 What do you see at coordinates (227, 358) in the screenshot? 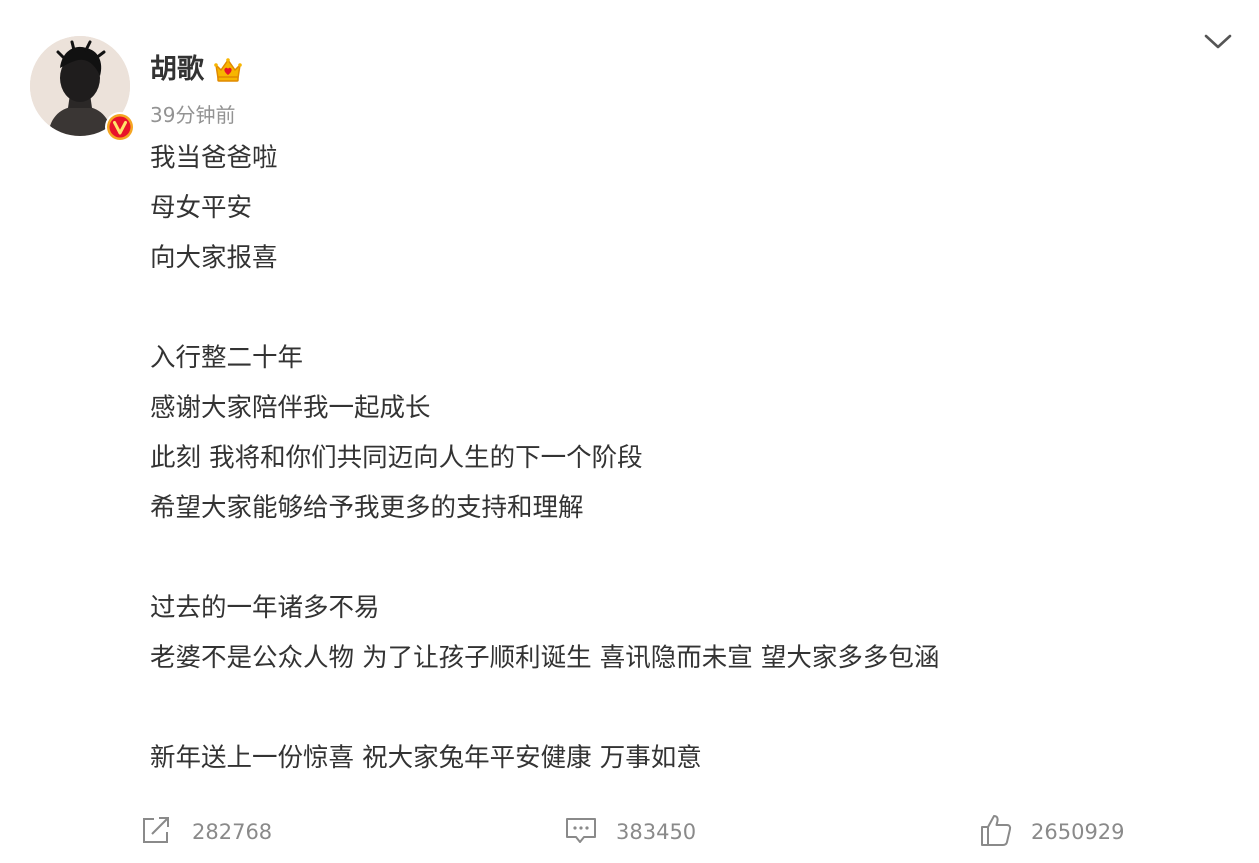
I see `post-line: 入行整二十年` at bounding box center [227, 358].